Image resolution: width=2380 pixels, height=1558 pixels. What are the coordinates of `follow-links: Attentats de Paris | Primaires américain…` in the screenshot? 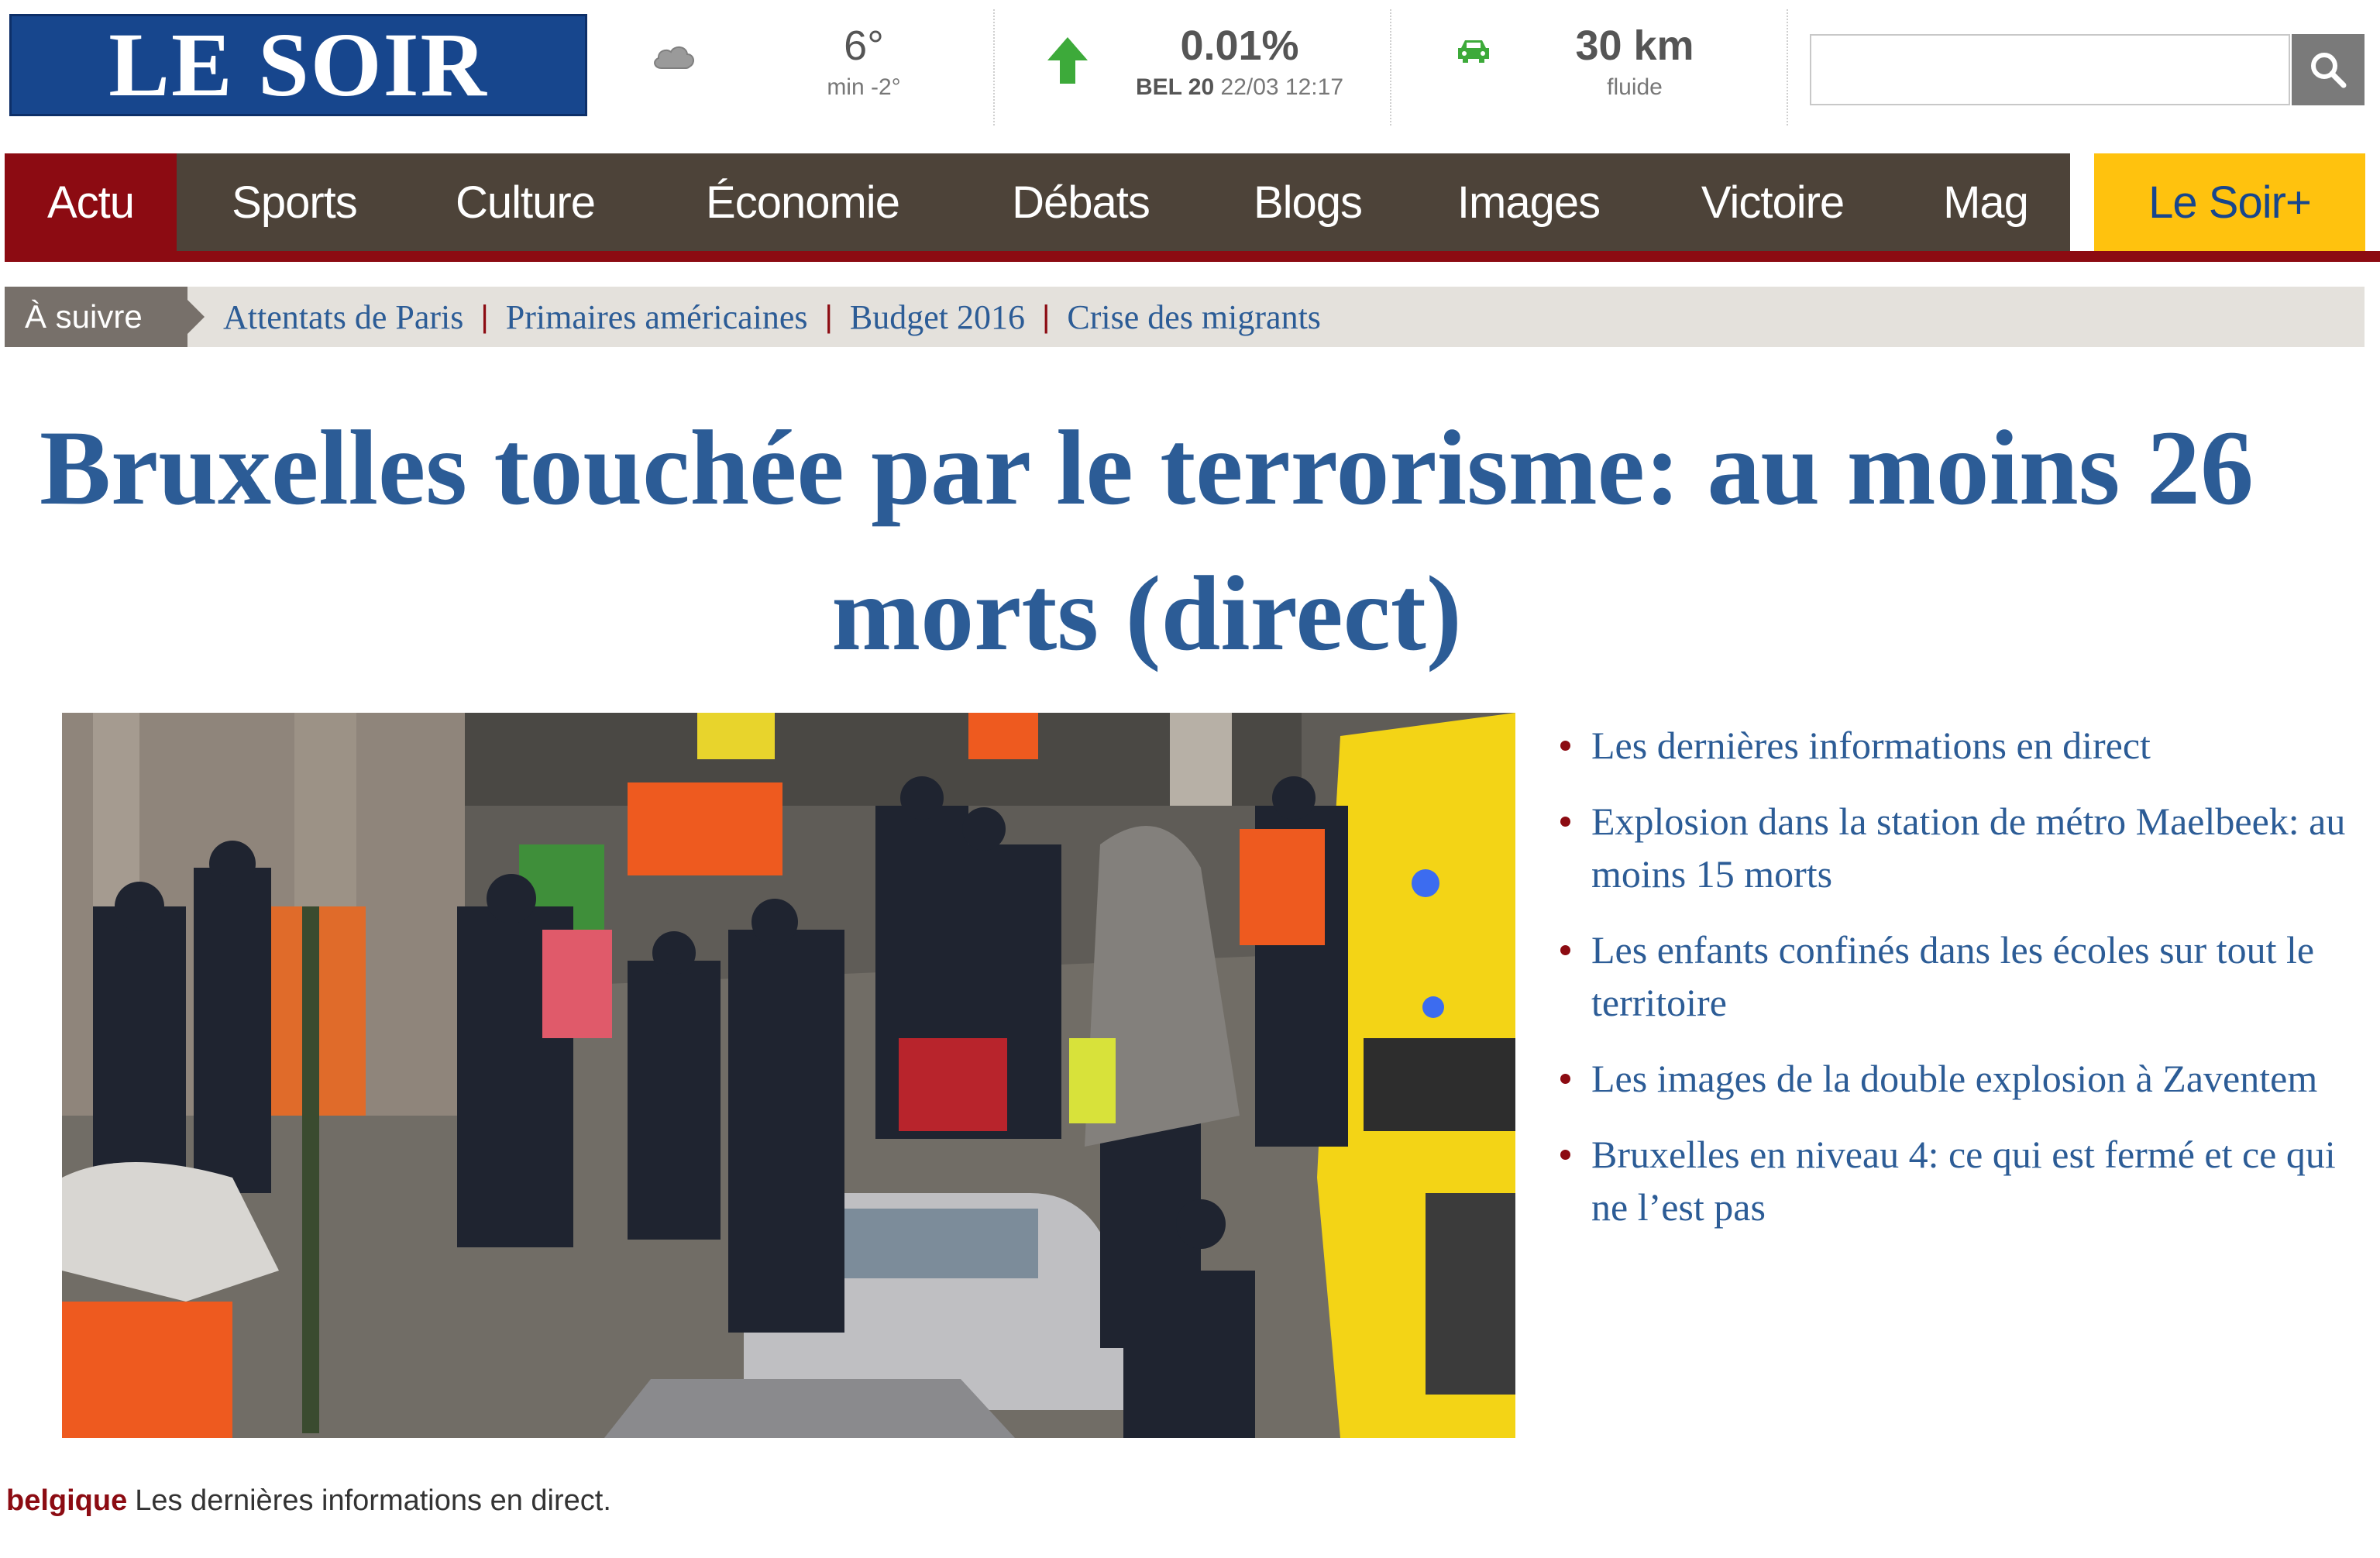 It's located at (772, 317).